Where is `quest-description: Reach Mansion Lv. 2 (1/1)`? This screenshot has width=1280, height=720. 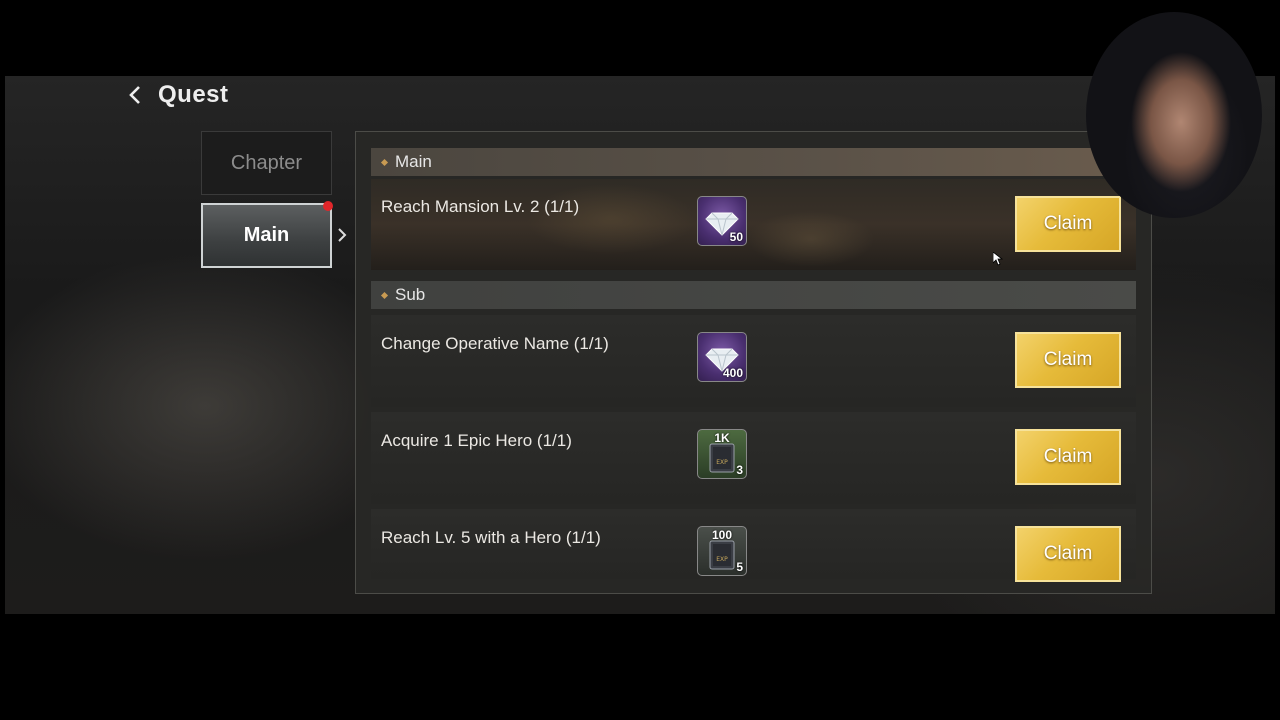
quest-description: Reach Mansion Lv. 2 (1/1) is located at coordinates (480, 206).